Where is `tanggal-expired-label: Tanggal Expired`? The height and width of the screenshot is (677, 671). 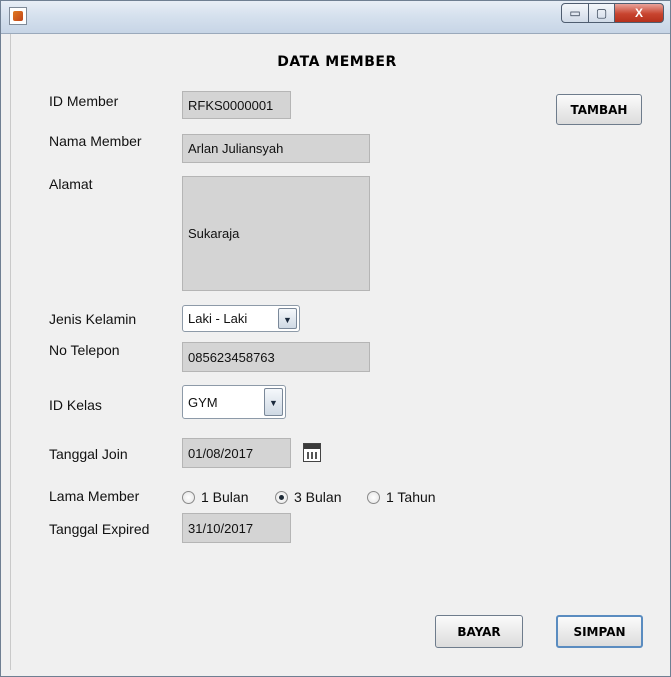
tanggal-expired-label: Tanggal Expired is located at coordinates (99, 529).